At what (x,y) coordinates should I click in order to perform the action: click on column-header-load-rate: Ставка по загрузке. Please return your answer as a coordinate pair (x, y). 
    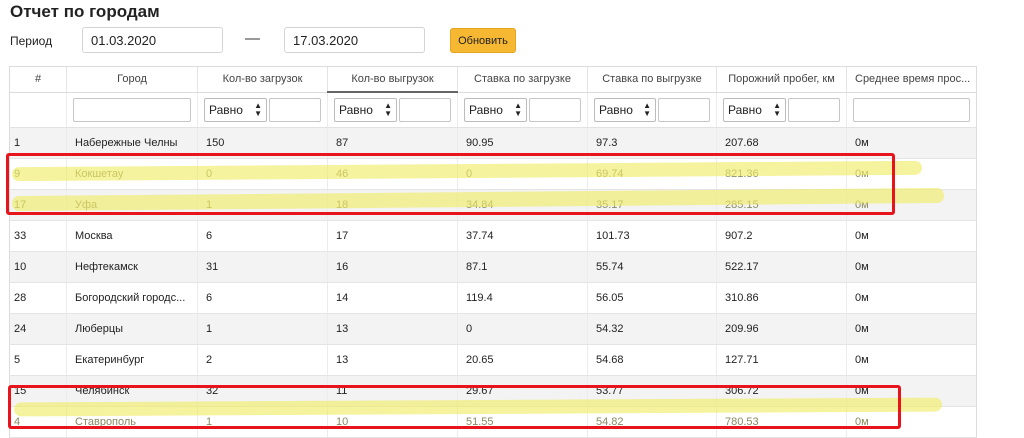
    Looking at the image, I should click on (522, 79).